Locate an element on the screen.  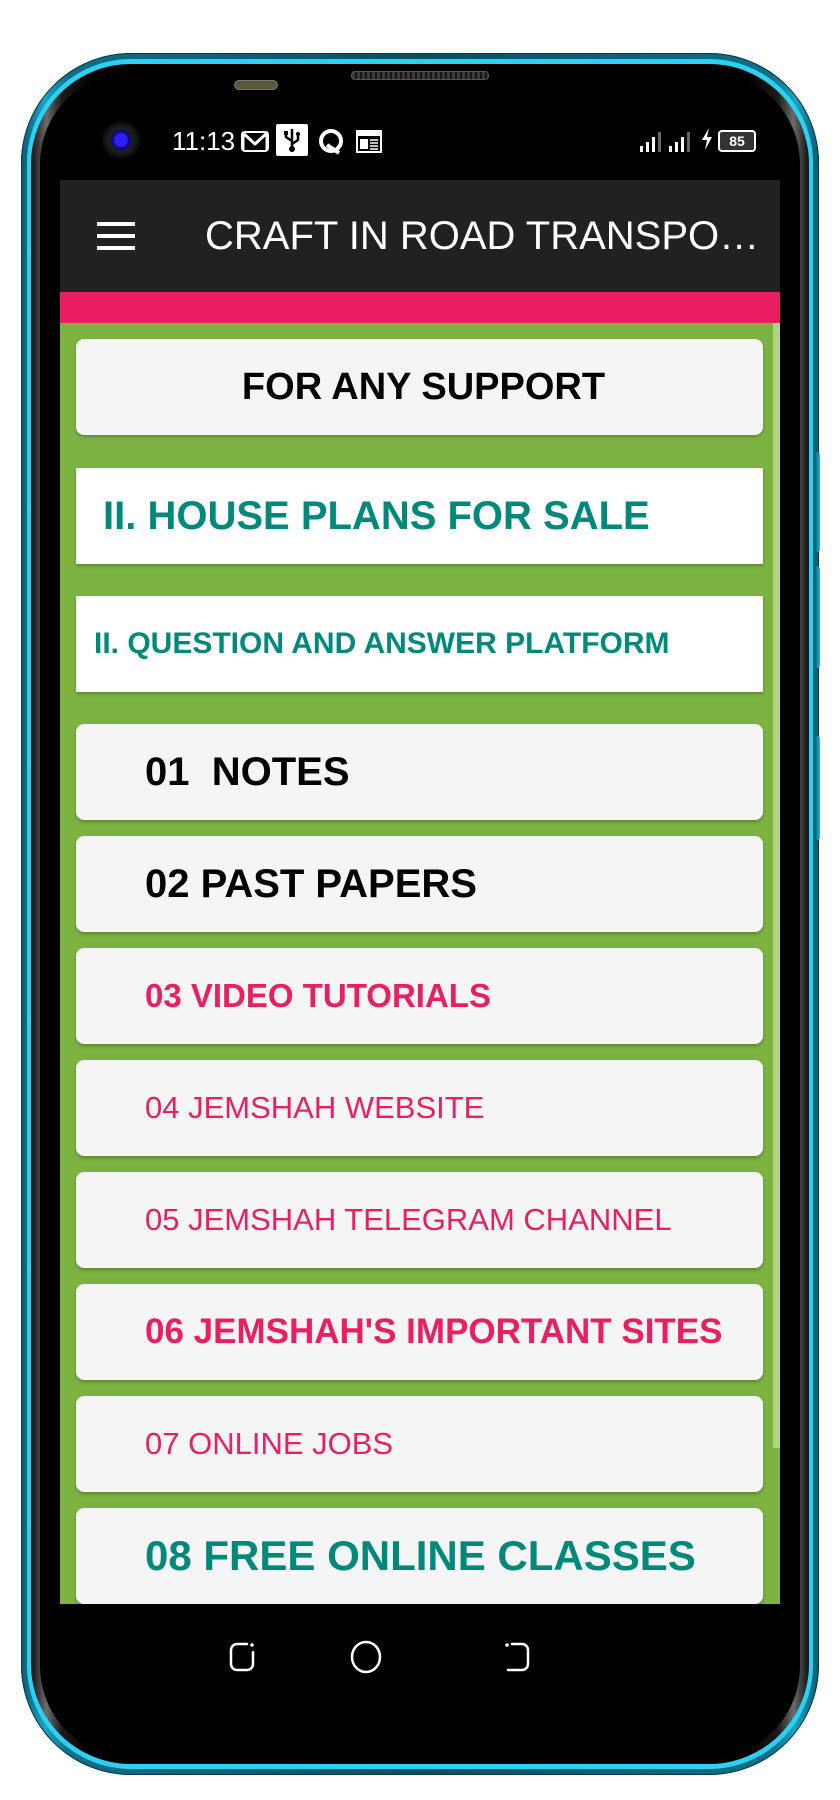
free-online-classes-label: 08 FREE ONLINE CLASSES is located at coordinates (420, 1555).